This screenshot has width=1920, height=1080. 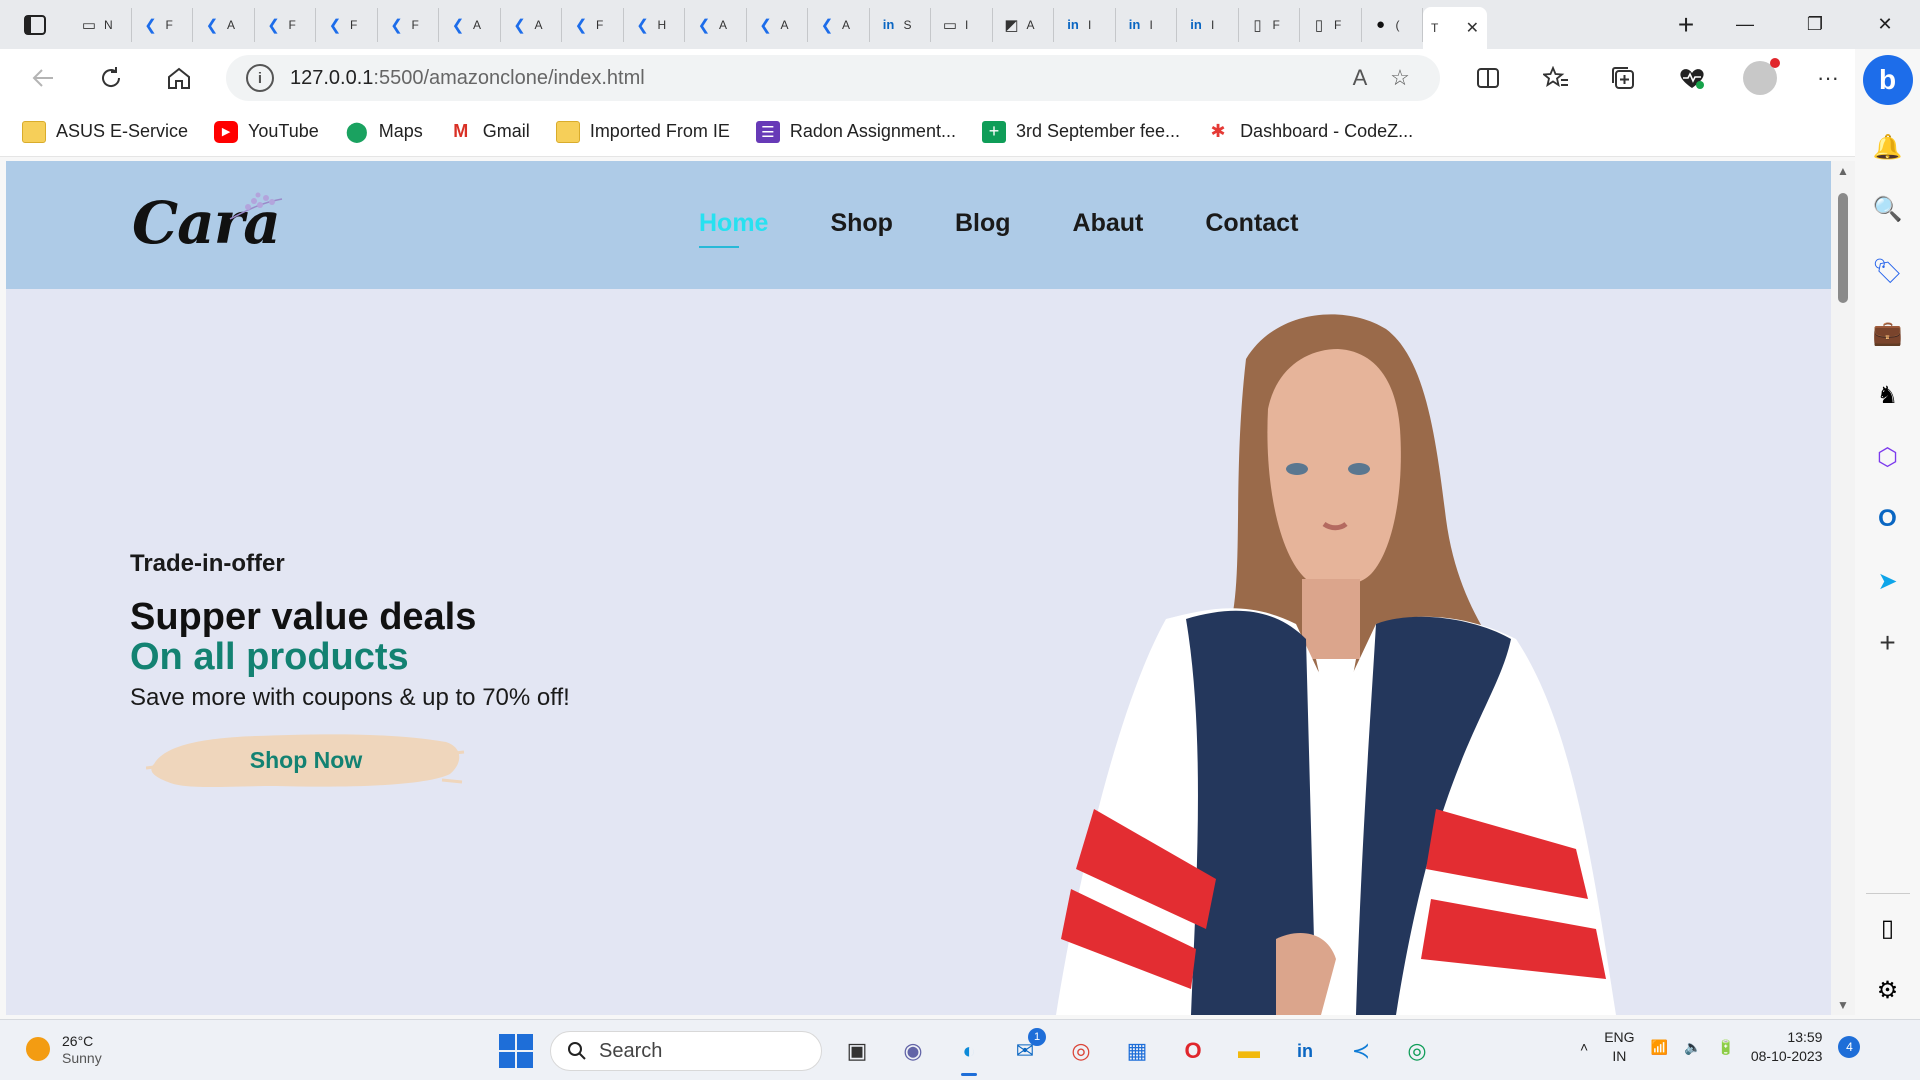 What do you see at coordinates (1659, 1047) in the screenshot?
I see `wifi-icon: 📶` at bounding box center [1659, 1047].